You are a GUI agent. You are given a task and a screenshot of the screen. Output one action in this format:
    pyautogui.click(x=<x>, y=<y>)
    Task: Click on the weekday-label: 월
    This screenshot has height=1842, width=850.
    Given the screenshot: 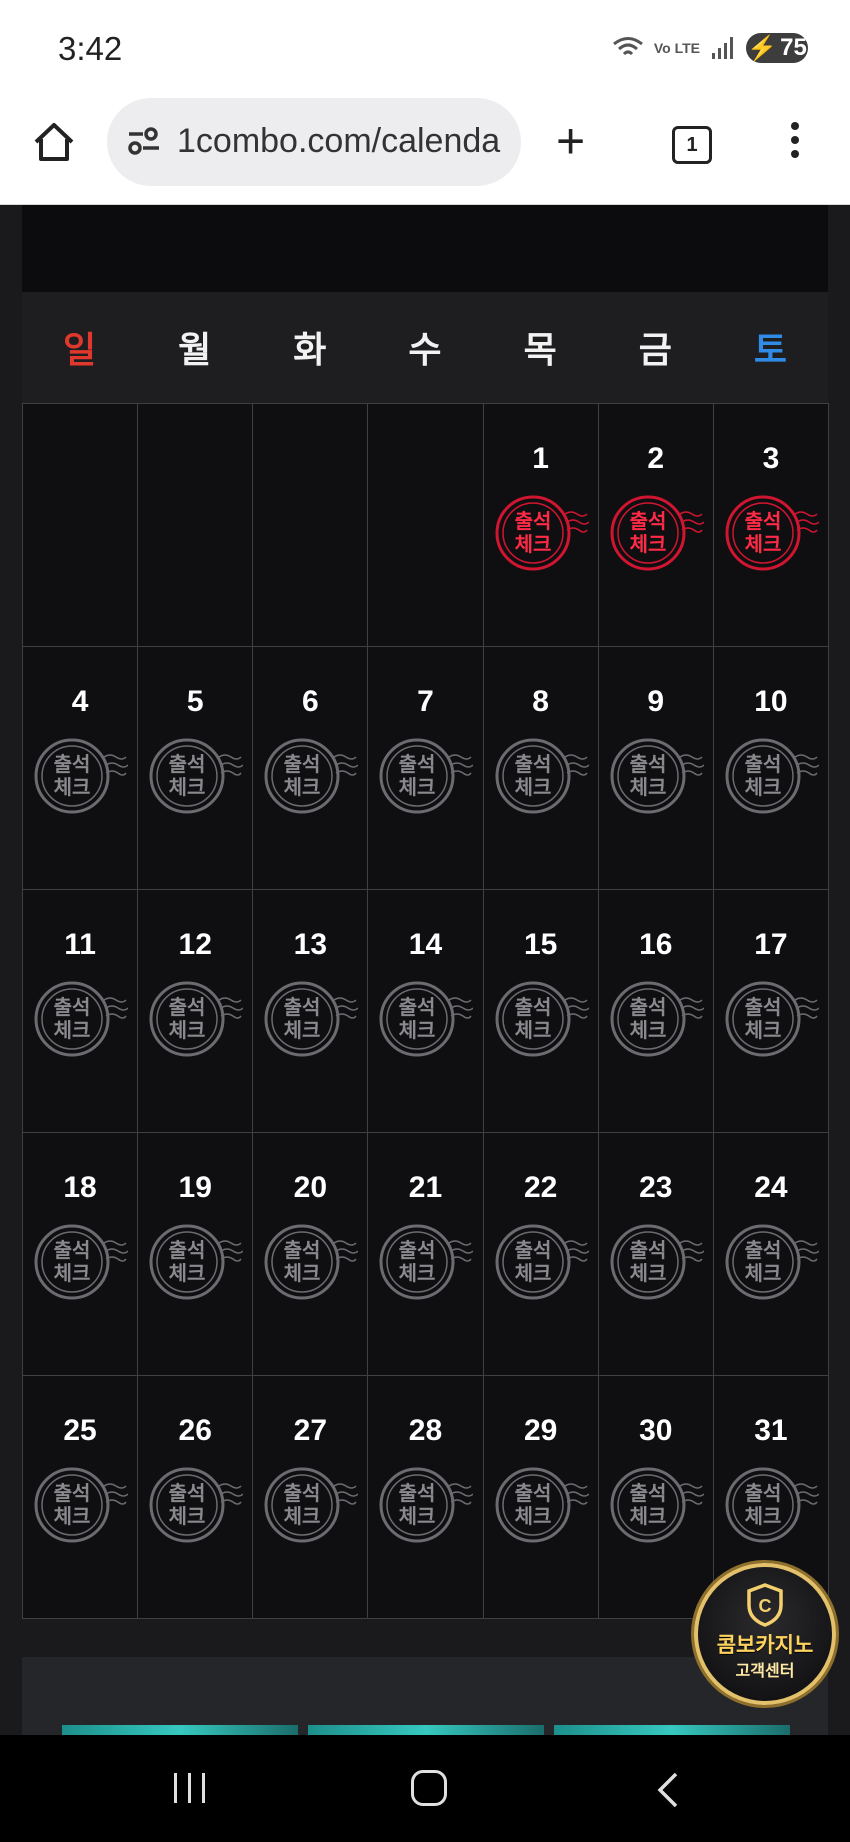 What is the action you would take?
    pyautogui.click(x=195, y=349)
    